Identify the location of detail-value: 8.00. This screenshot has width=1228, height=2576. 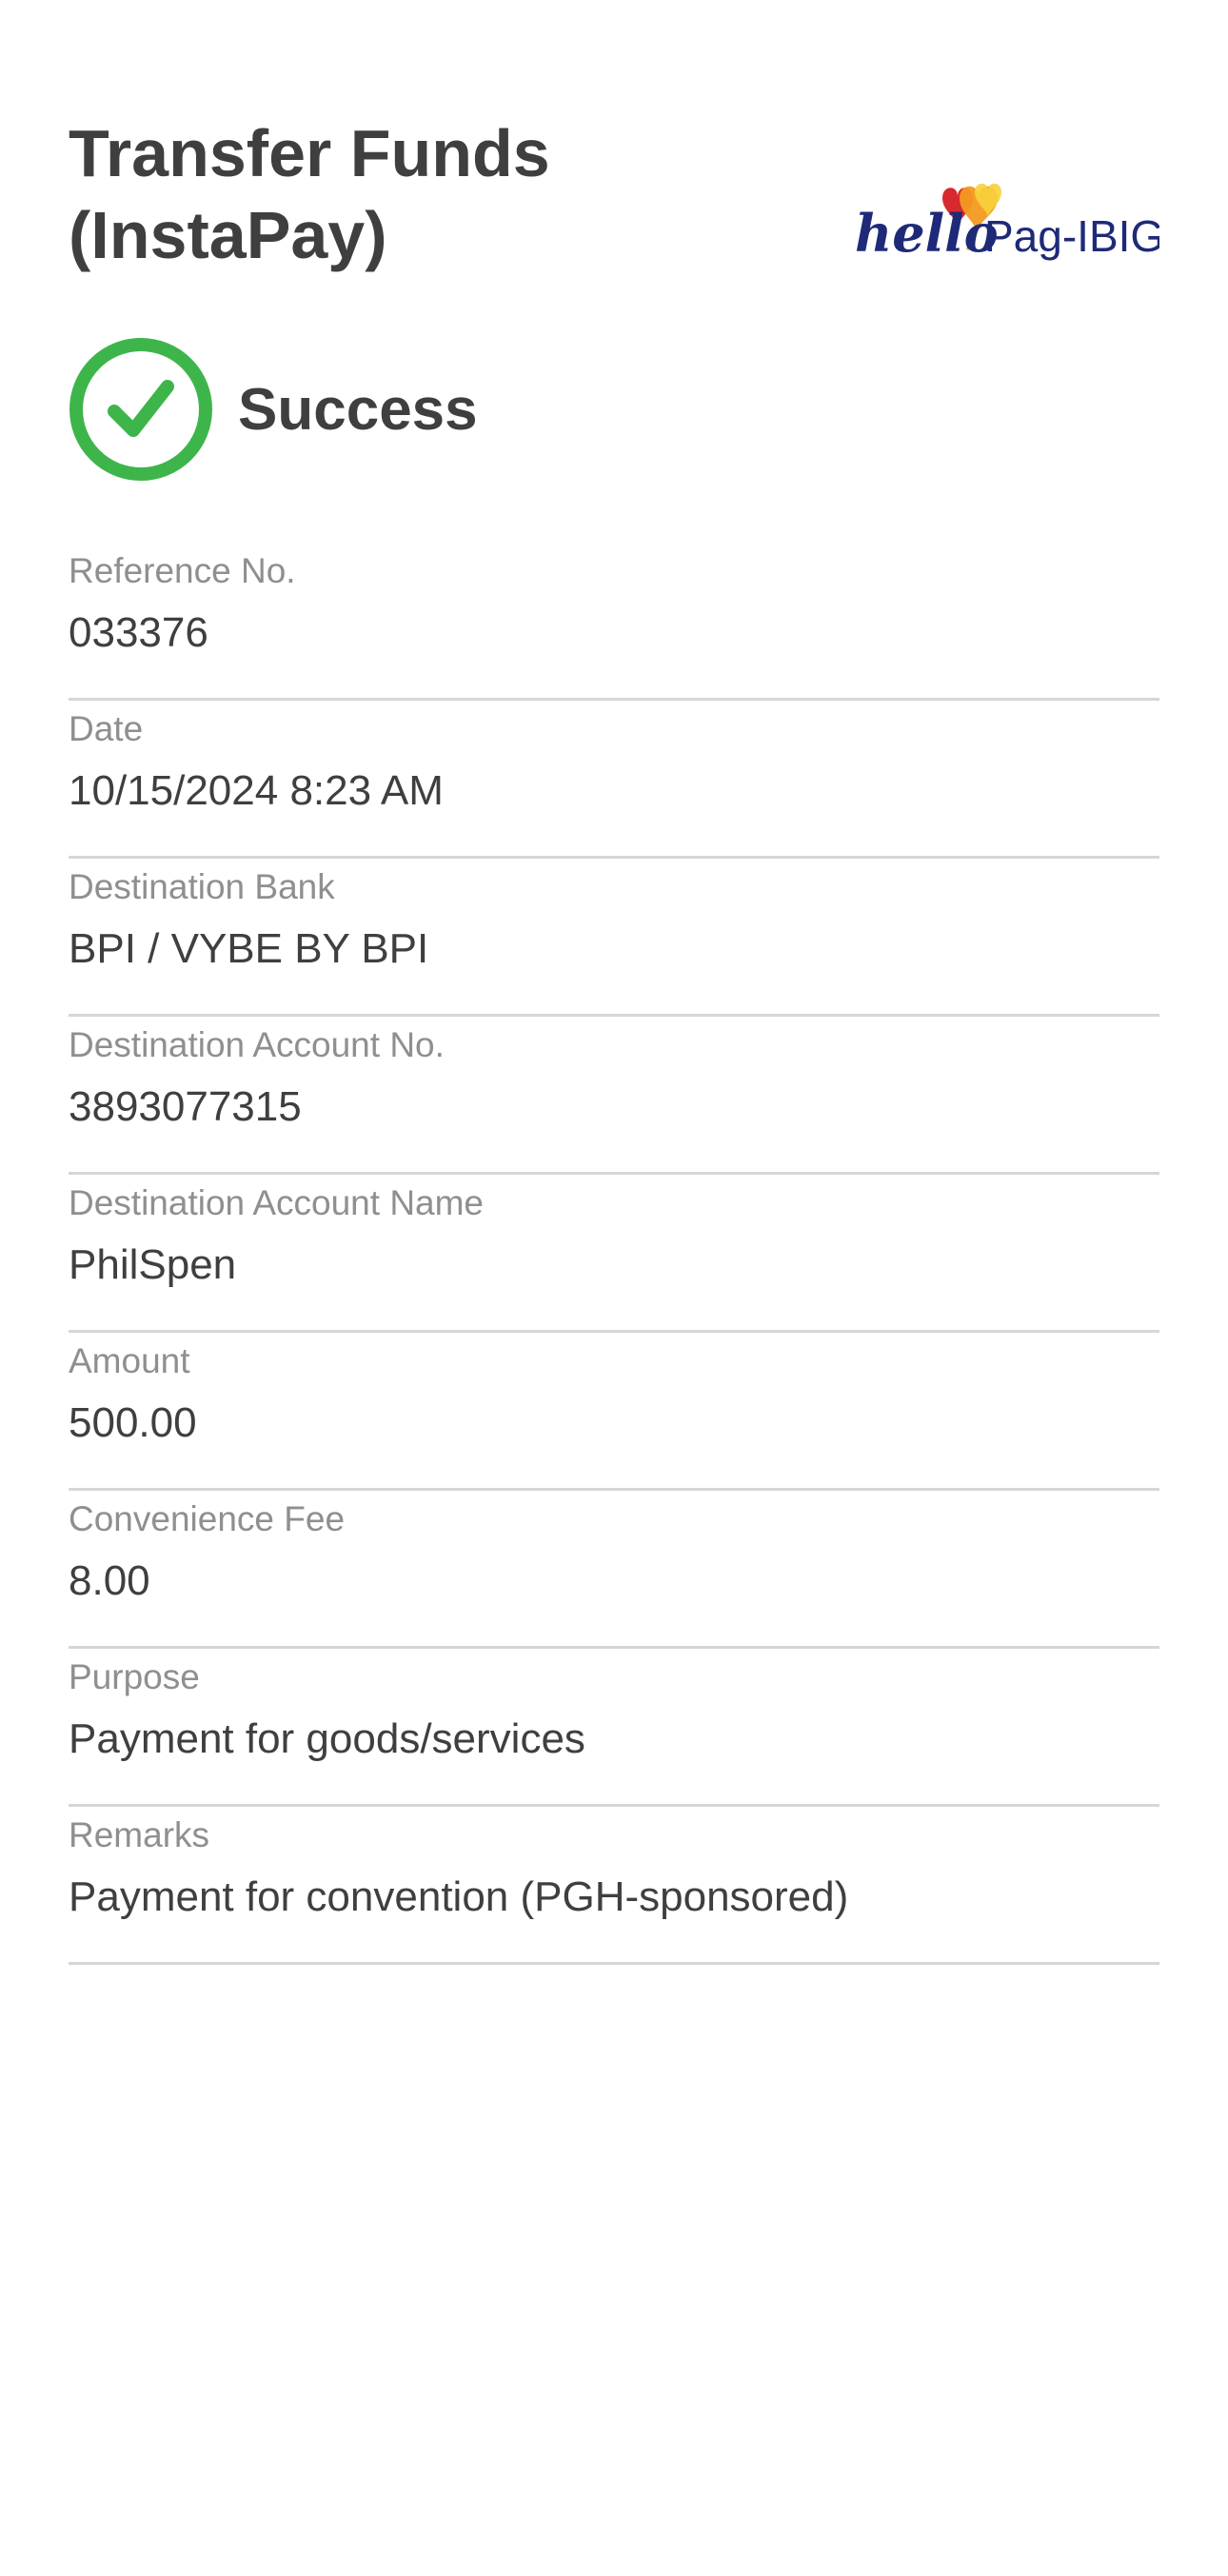
(109, 1580).